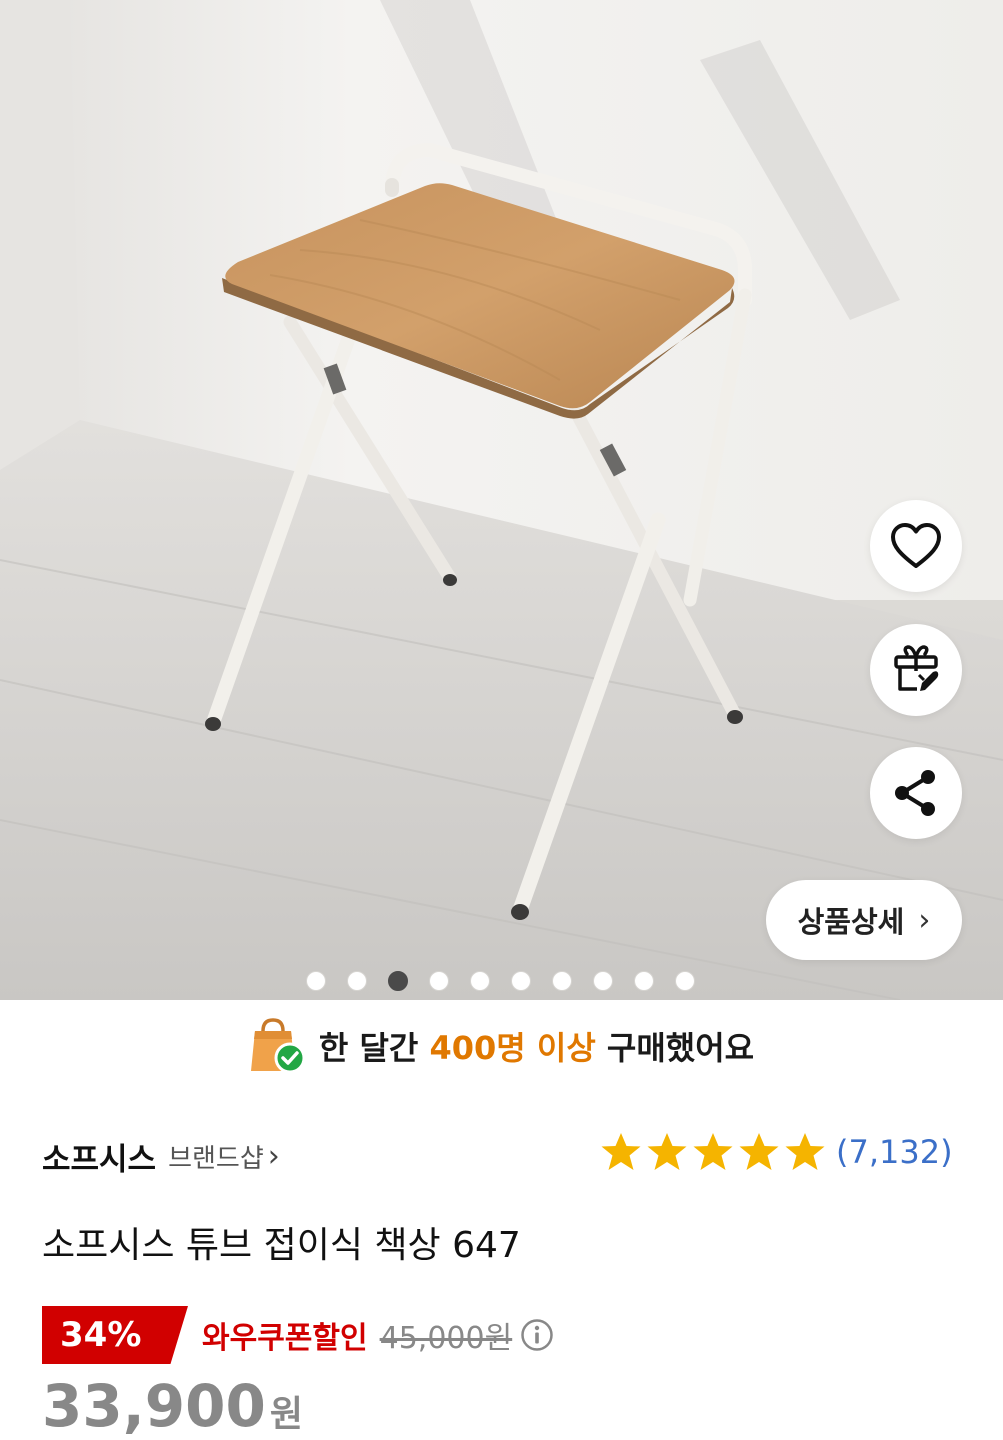 Image resolution: width=1003 pixels, height=1440 pixels. I want to click on product-detail-button: 상품상세 ›, so click(864, 920).